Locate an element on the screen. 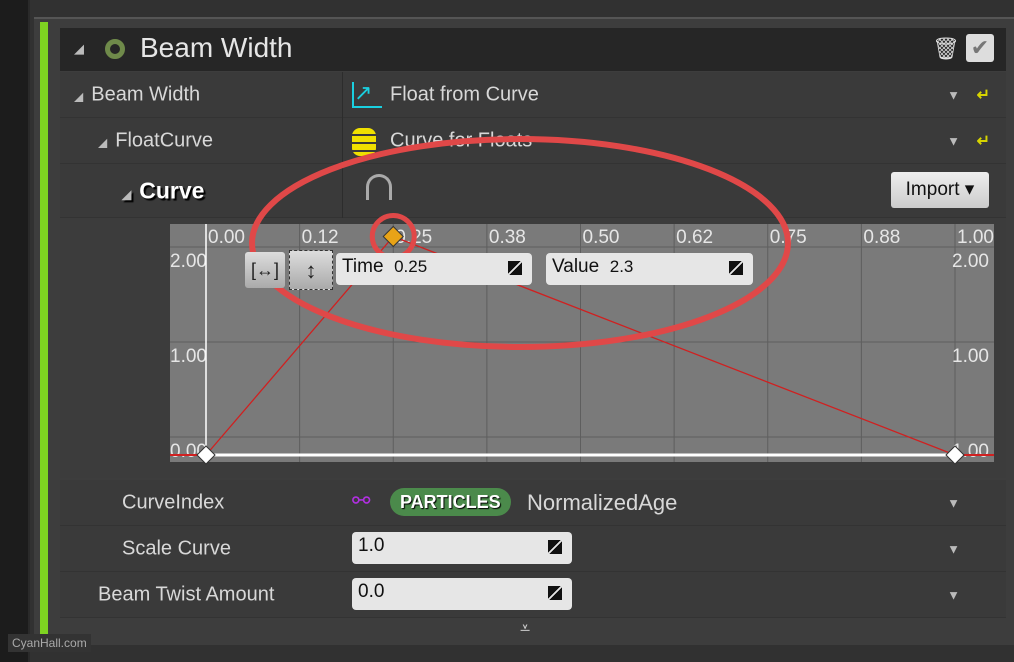 The height and width of the screenshot is (662, 1014). time-value: 0.25 is located at coordinates (411, 266).